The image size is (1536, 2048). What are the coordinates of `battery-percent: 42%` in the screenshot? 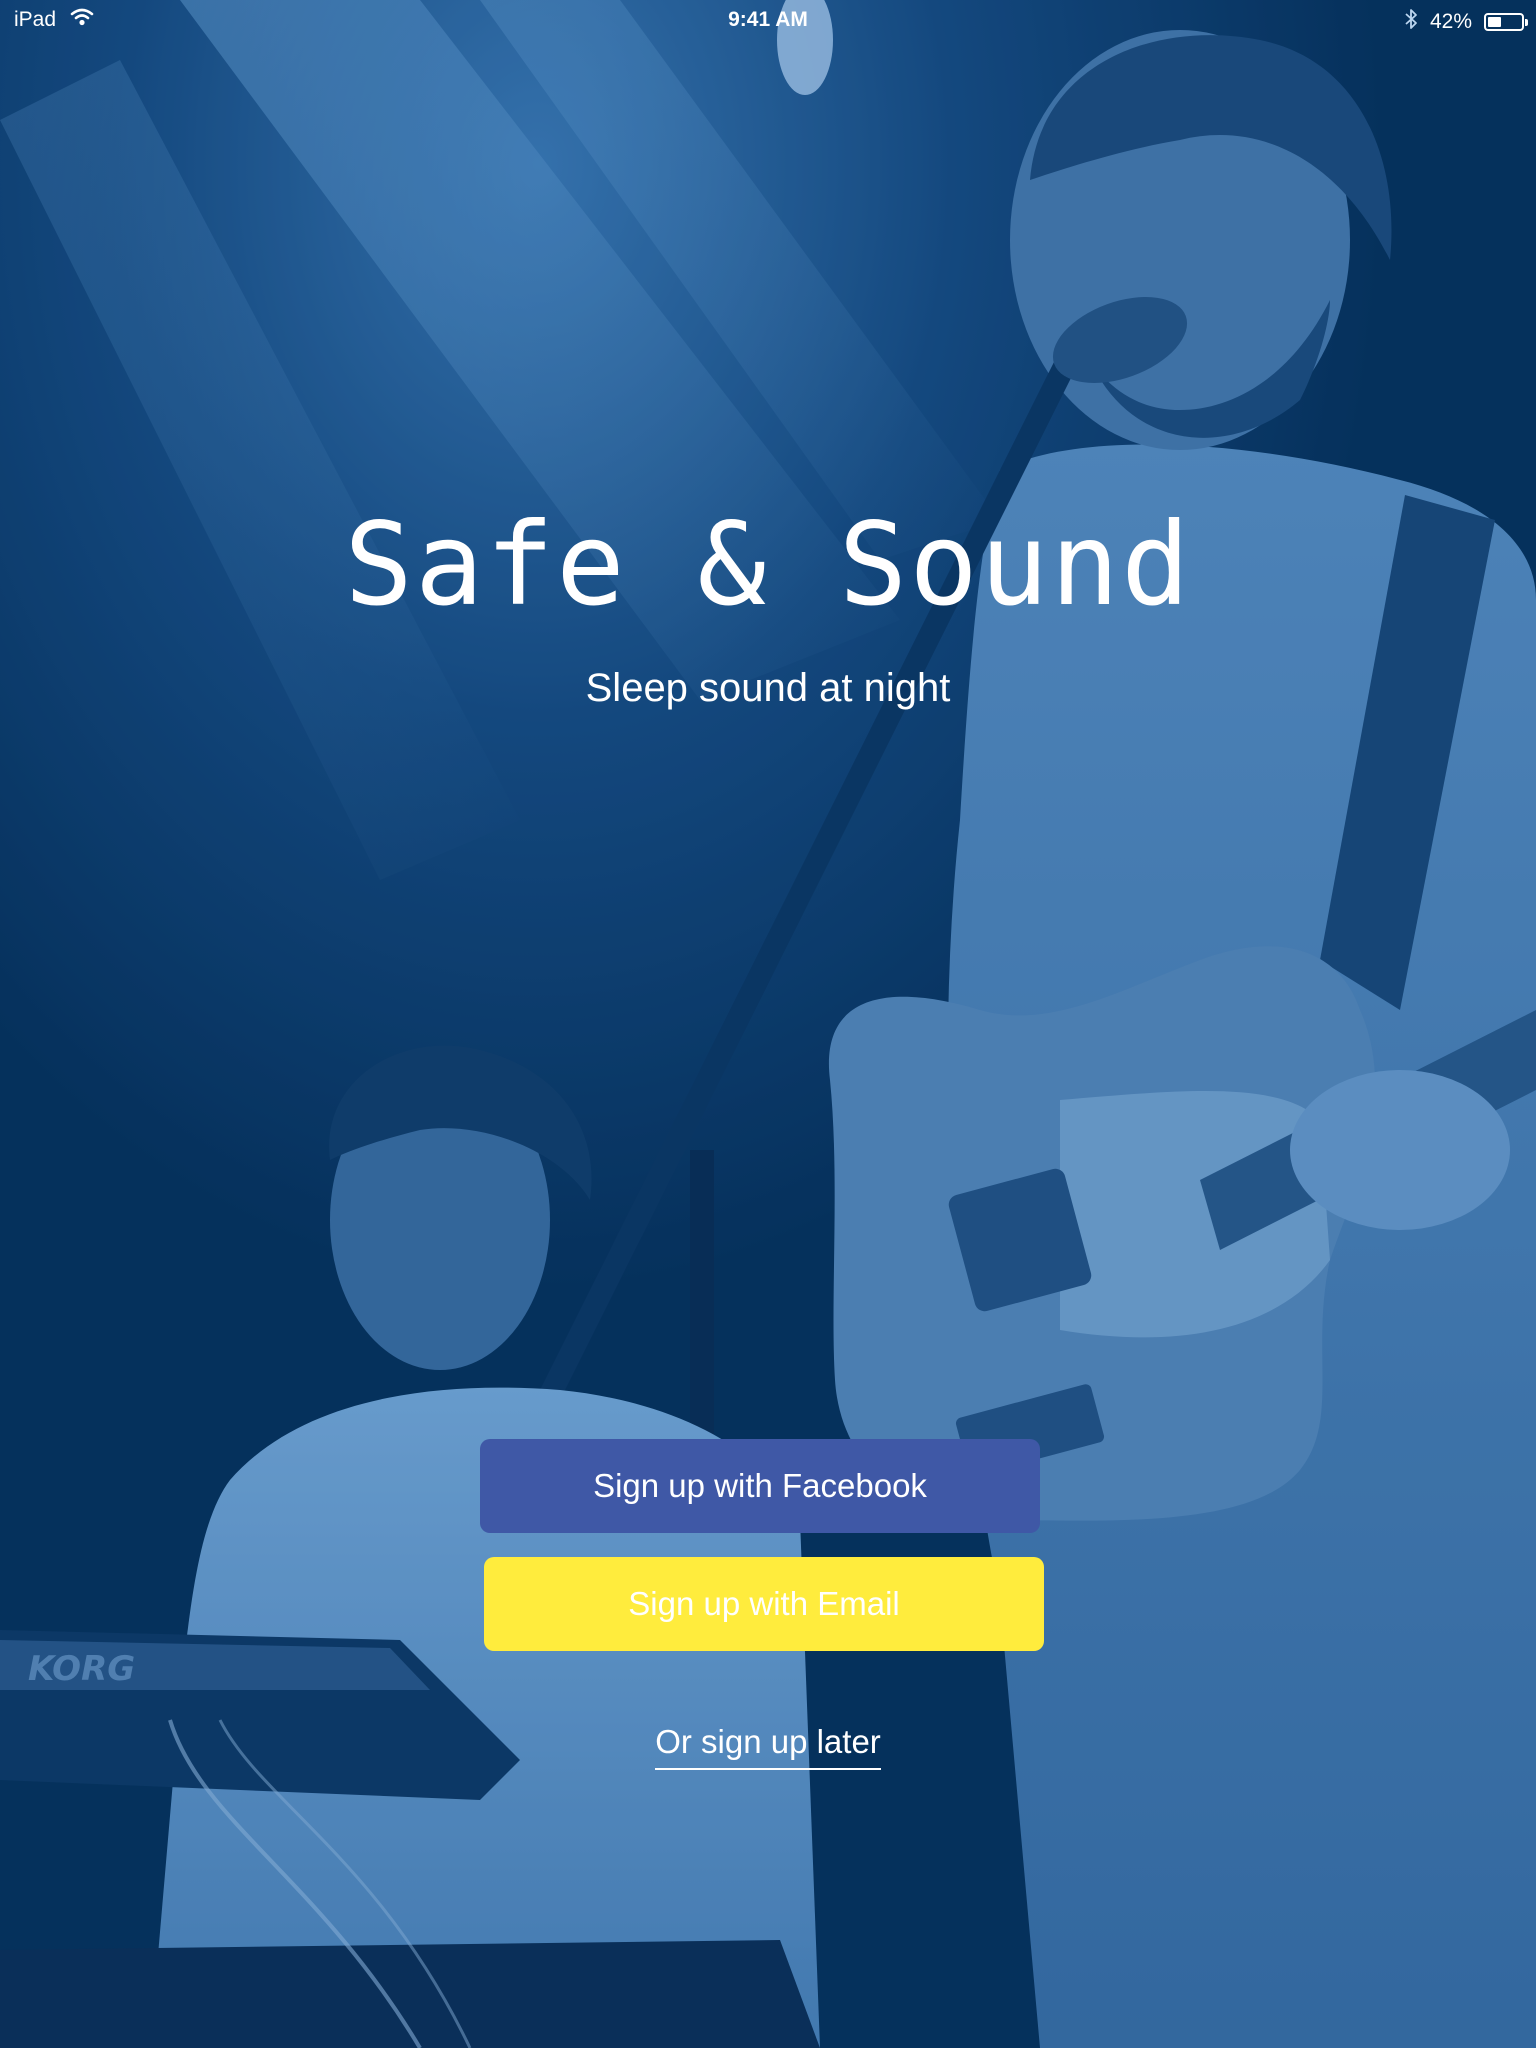 It's located at (1450, 21).